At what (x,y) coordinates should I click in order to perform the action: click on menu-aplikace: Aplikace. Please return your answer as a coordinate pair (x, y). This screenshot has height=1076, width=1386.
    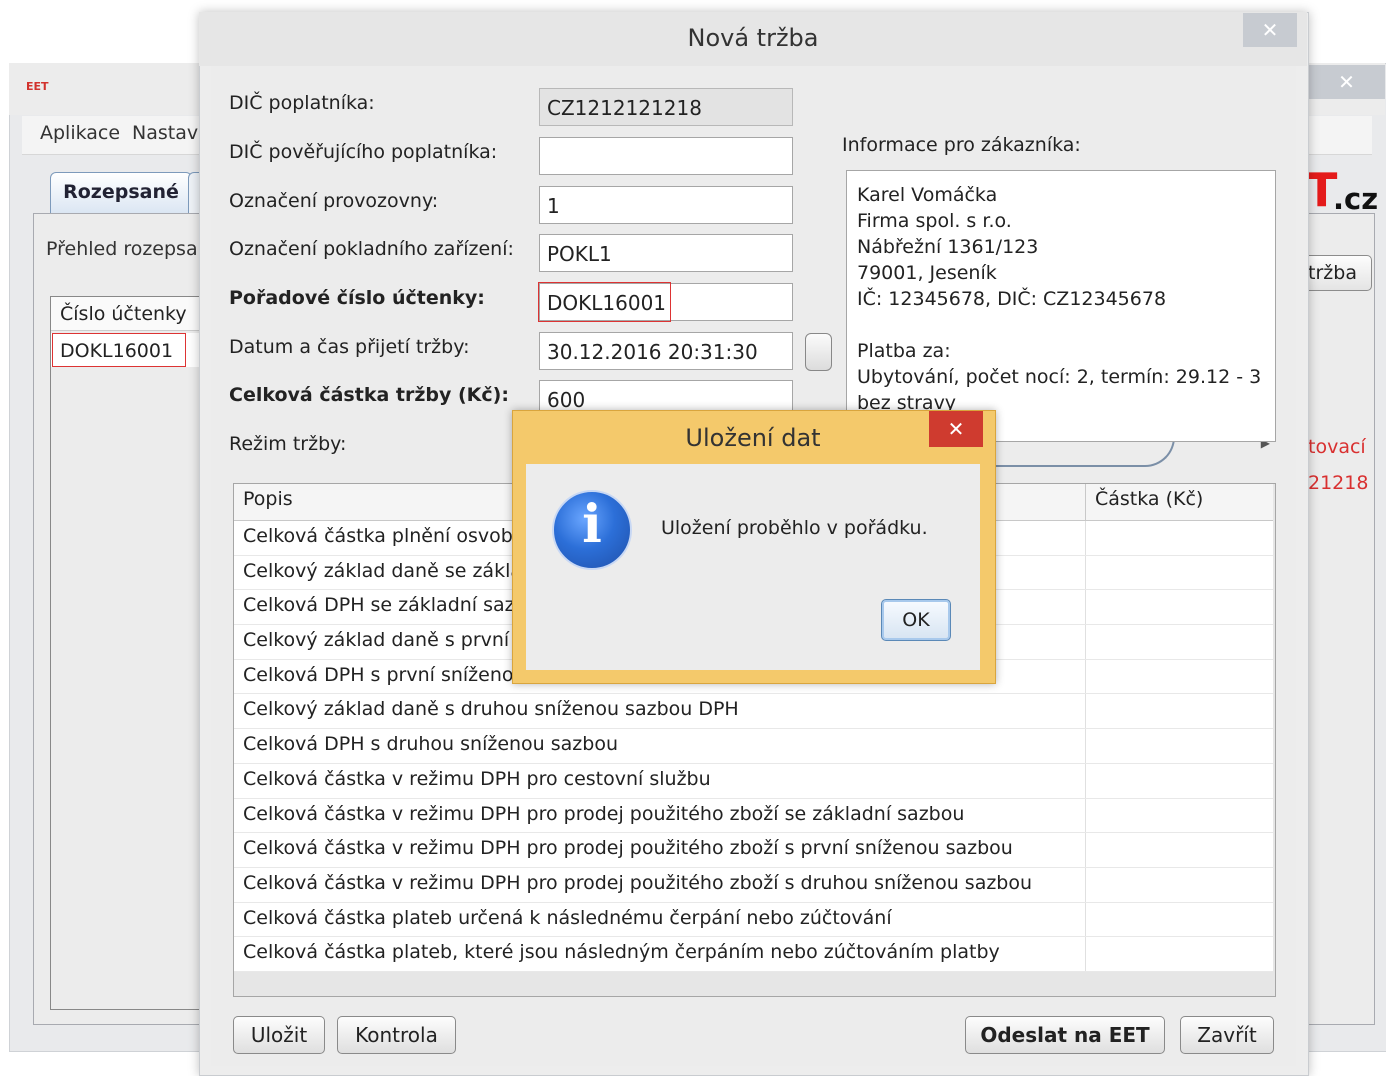
    Looking at the image, I should click on (80, 133).